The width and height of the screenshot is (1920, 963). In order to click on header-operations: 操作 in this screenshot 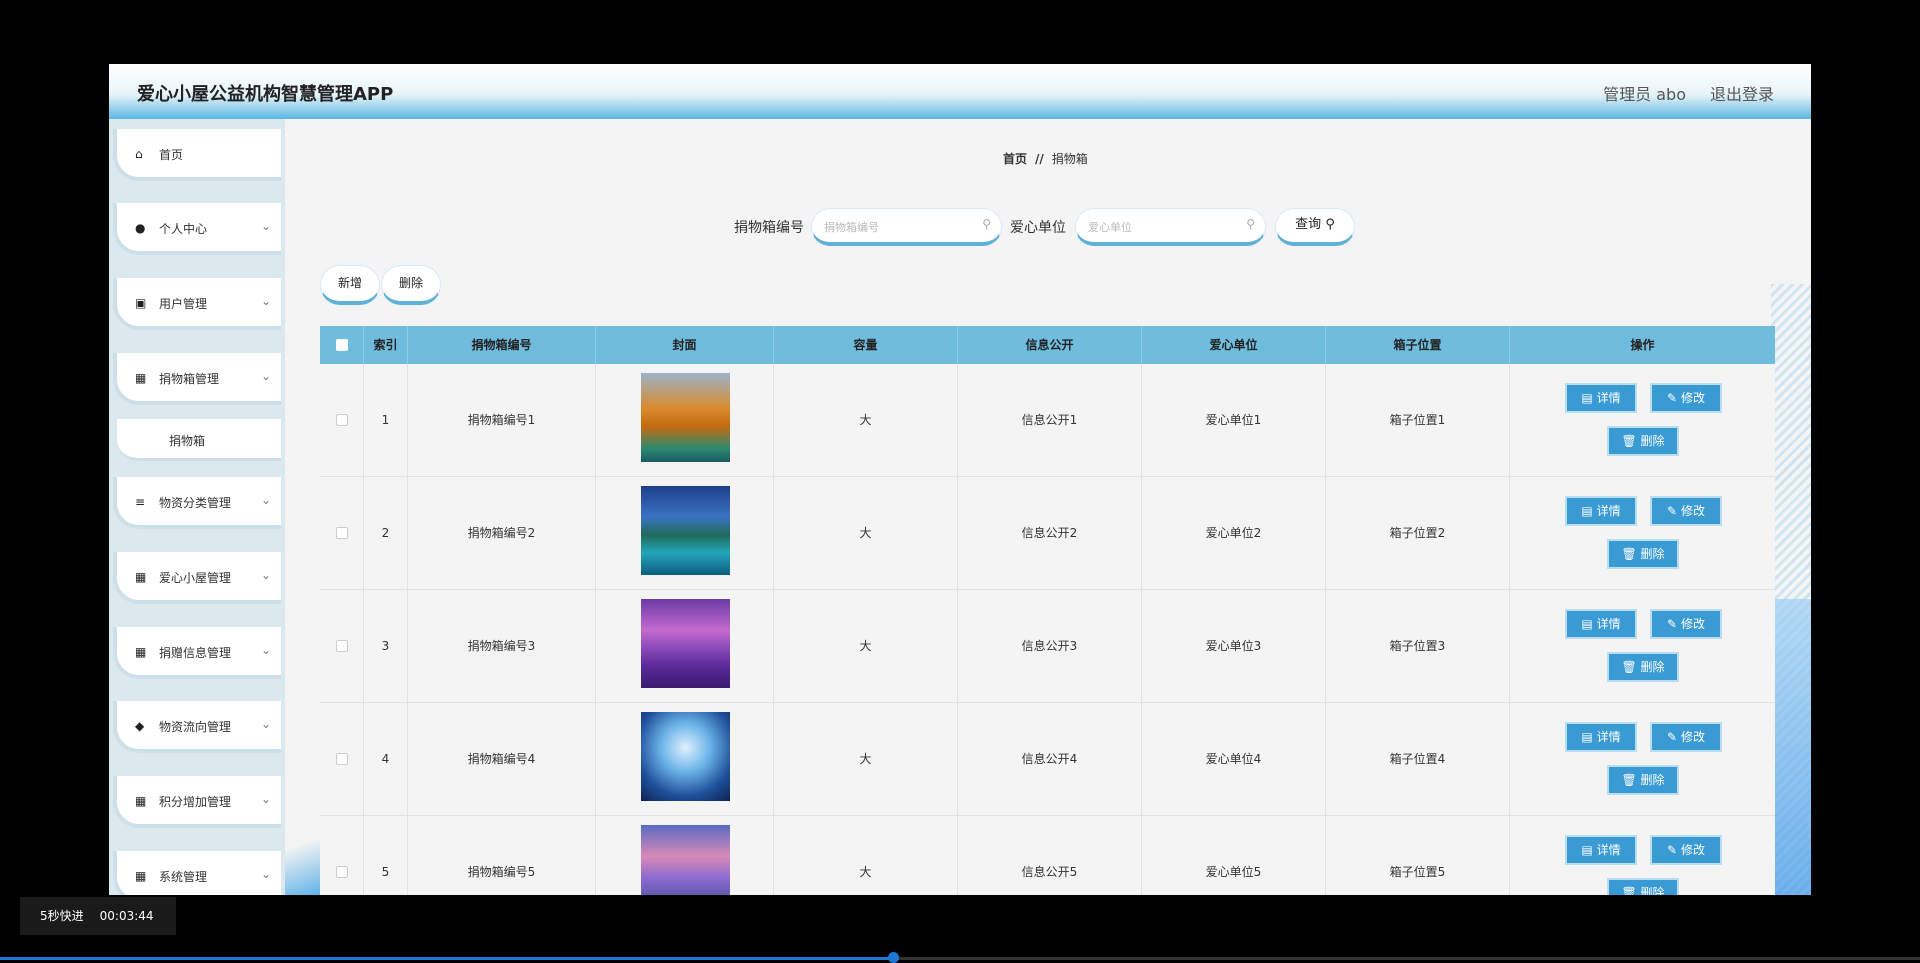, I will do `click(1642, 345)`.